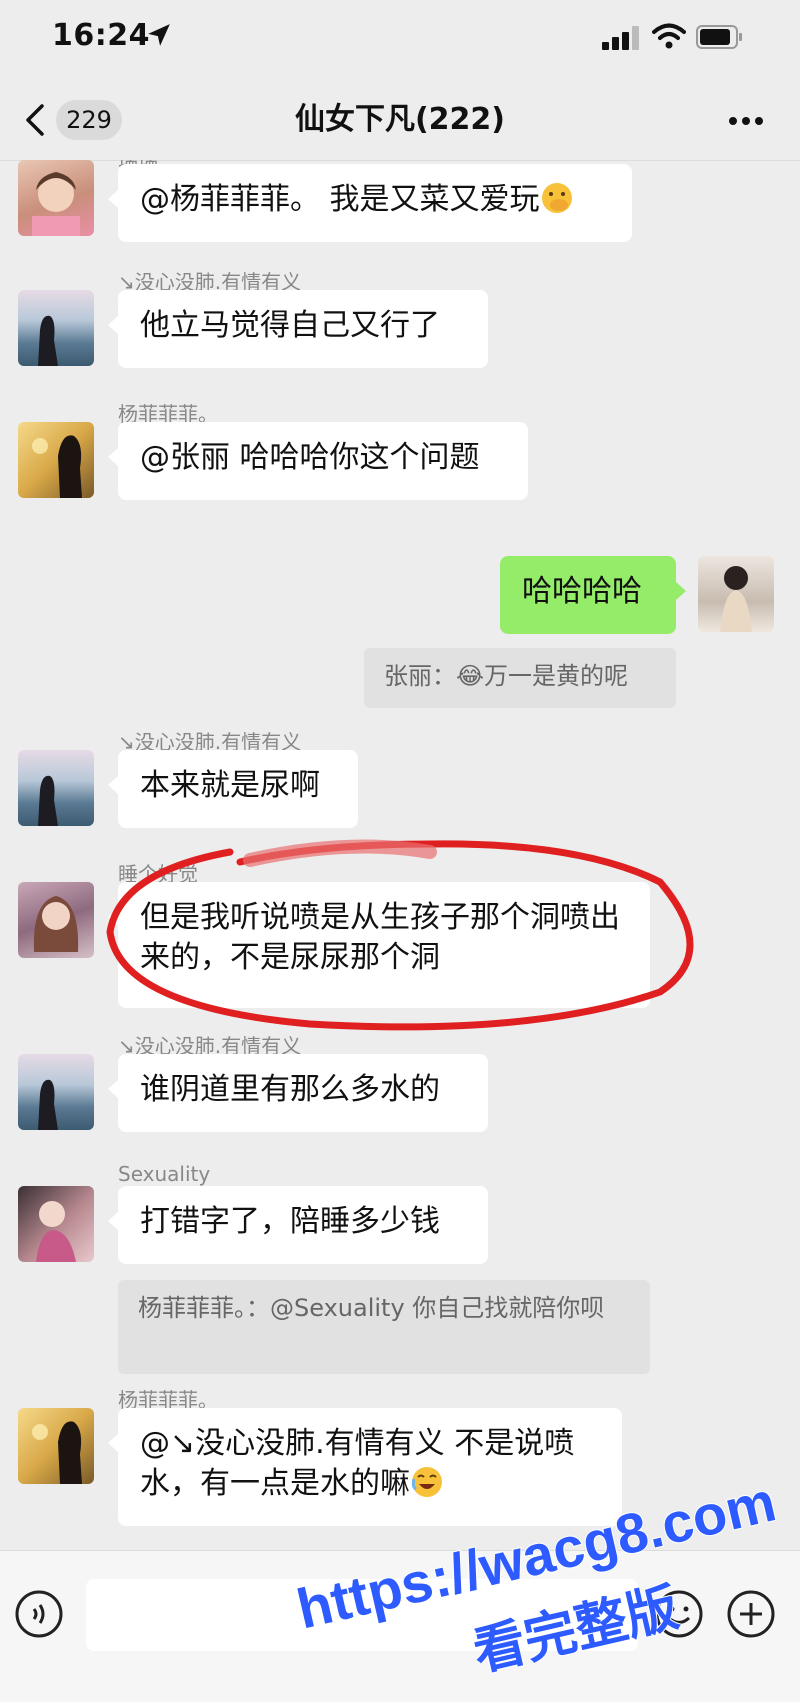 The height and width of the screenshot is (1702, 800). I want to click on add-attachment-icon, so click(751, 1614).